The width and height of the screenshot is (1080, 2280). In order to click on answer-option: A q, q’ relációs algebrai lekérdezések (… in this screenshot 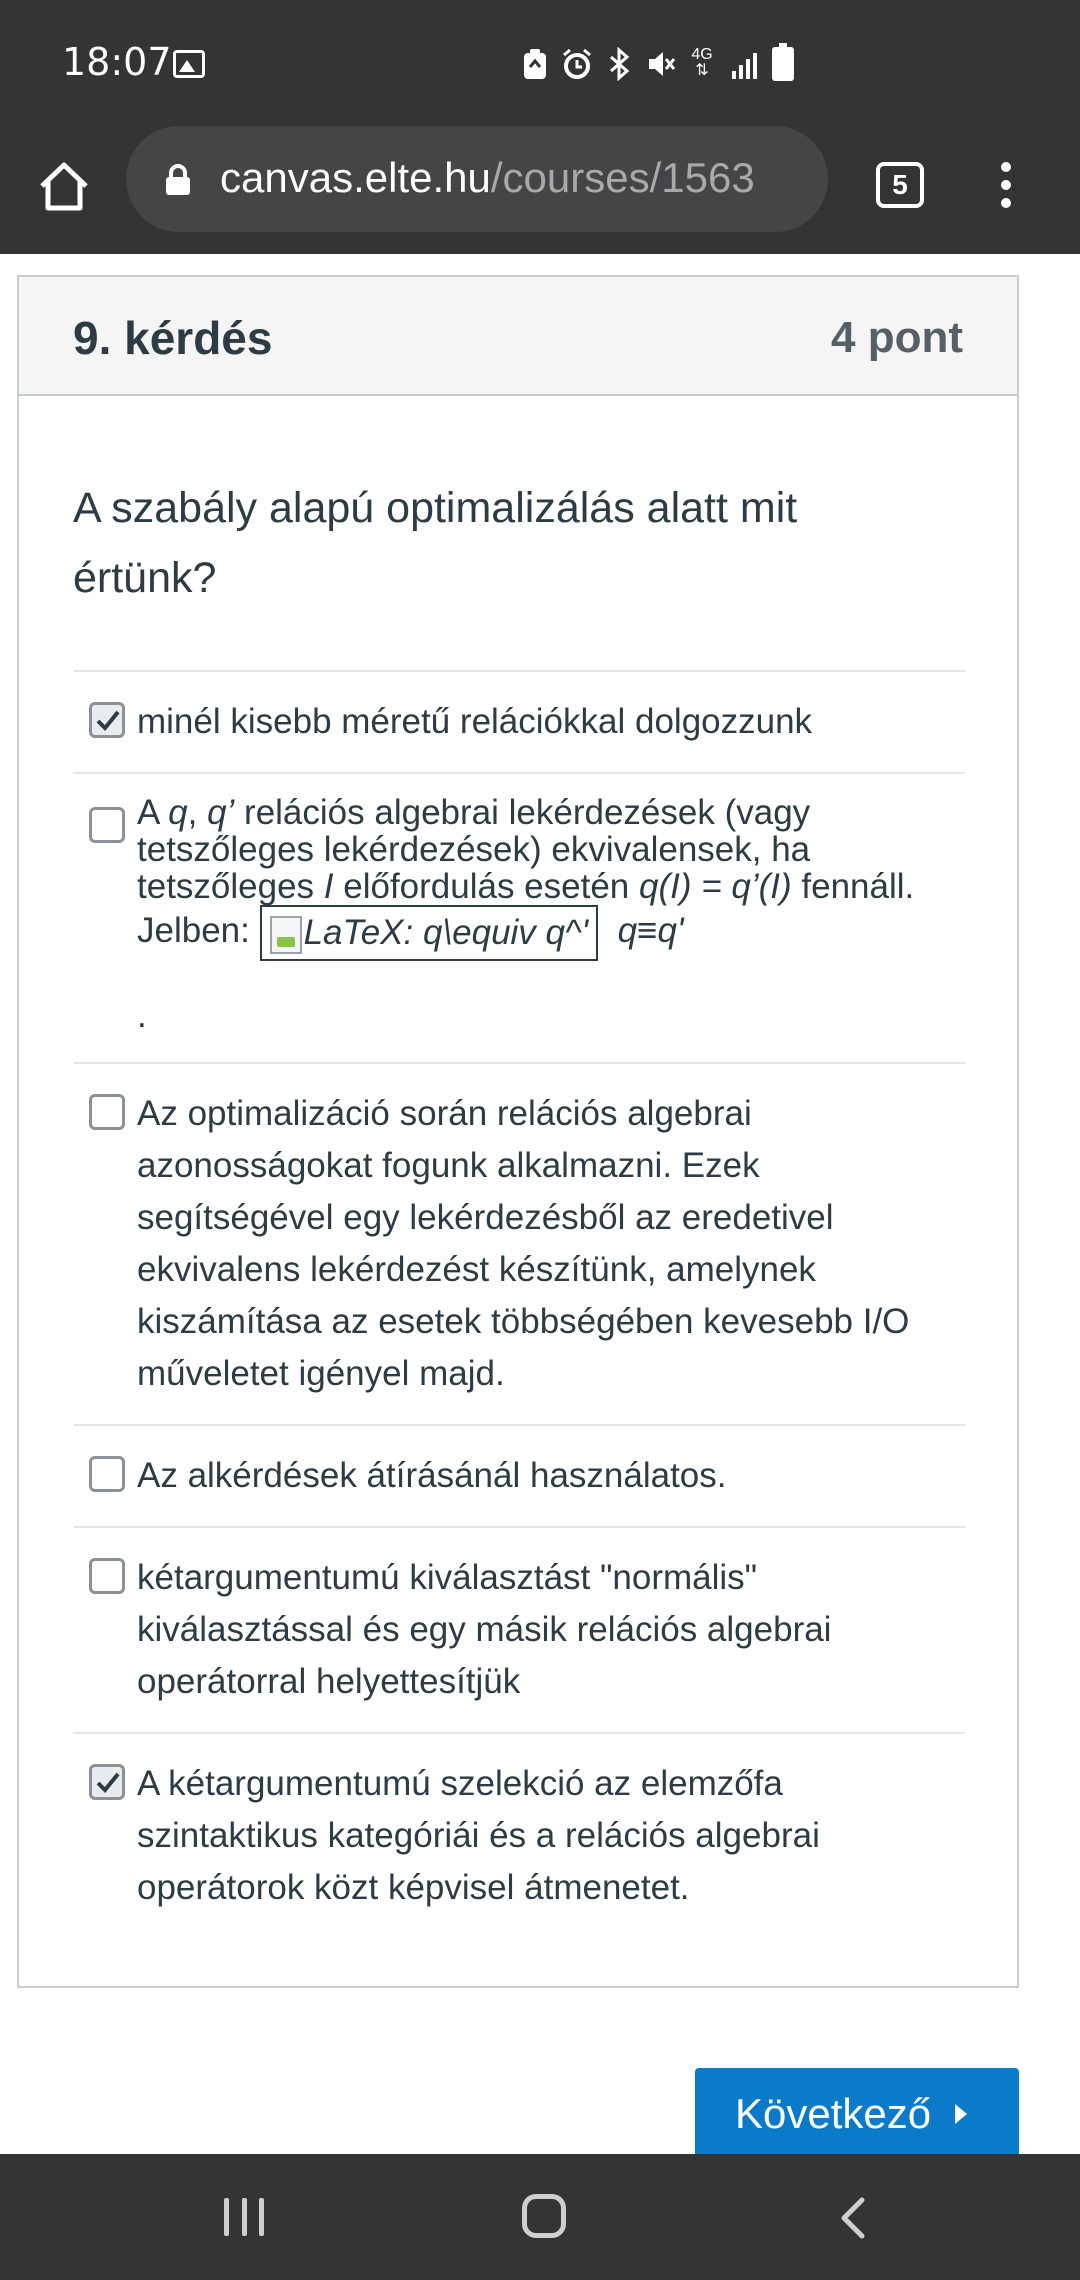, I will do `click(519, 917)`.